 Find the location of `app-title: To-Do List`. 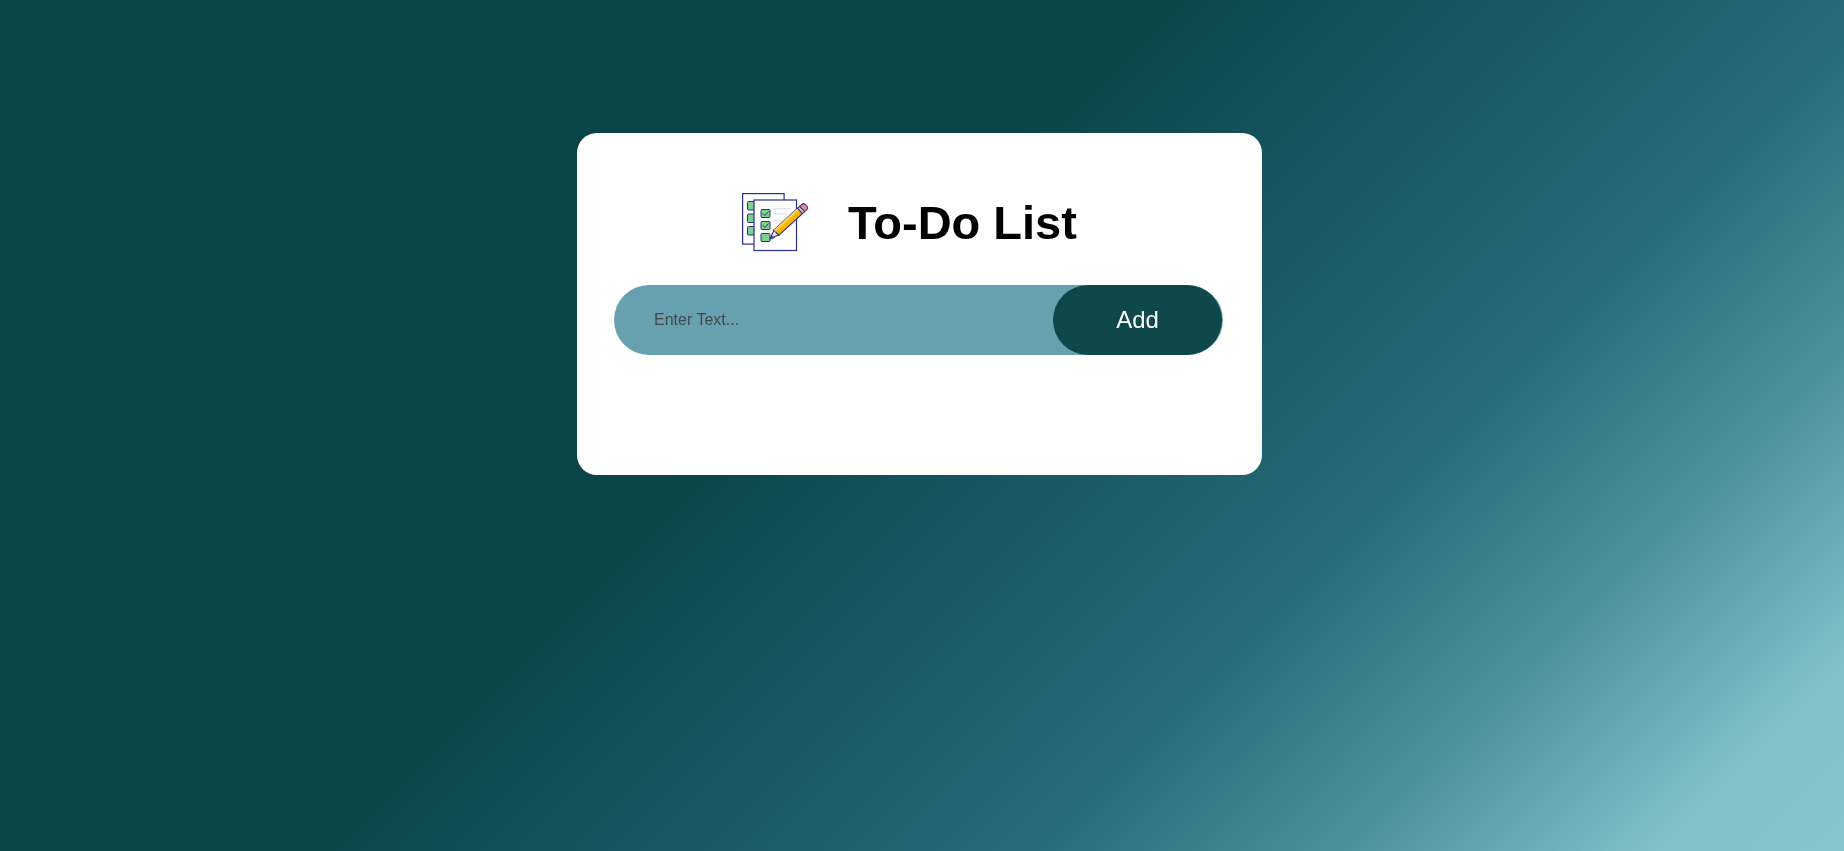

app-title: To-Do List is located at coordinates (962, 222).